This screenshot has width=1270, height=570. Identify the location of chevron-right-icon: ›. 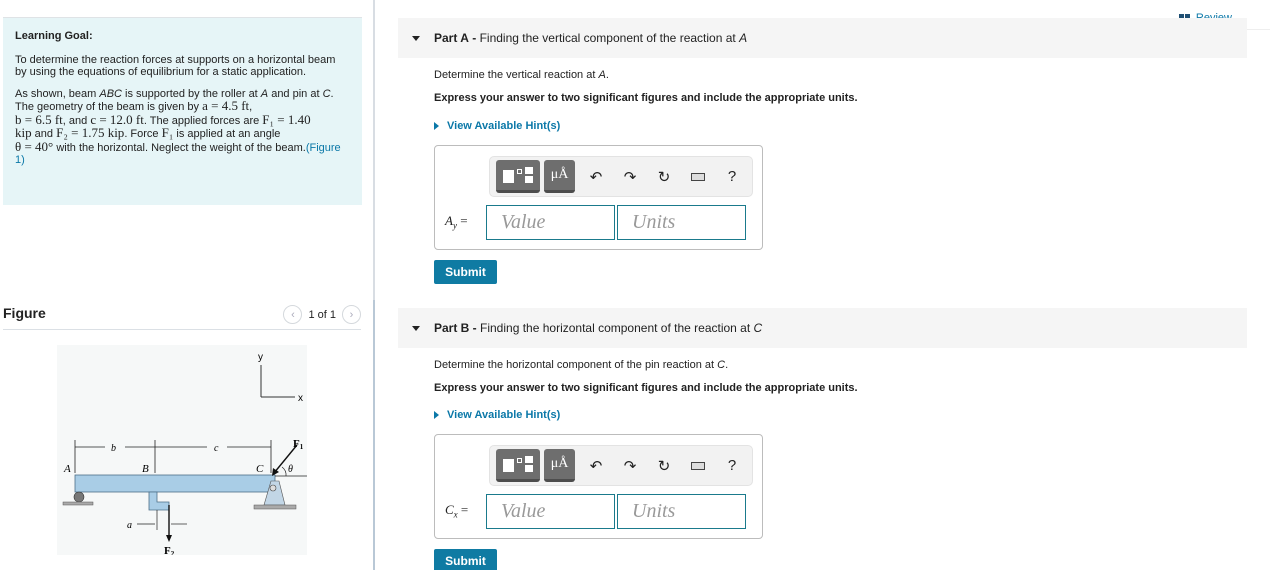
(351, 314).